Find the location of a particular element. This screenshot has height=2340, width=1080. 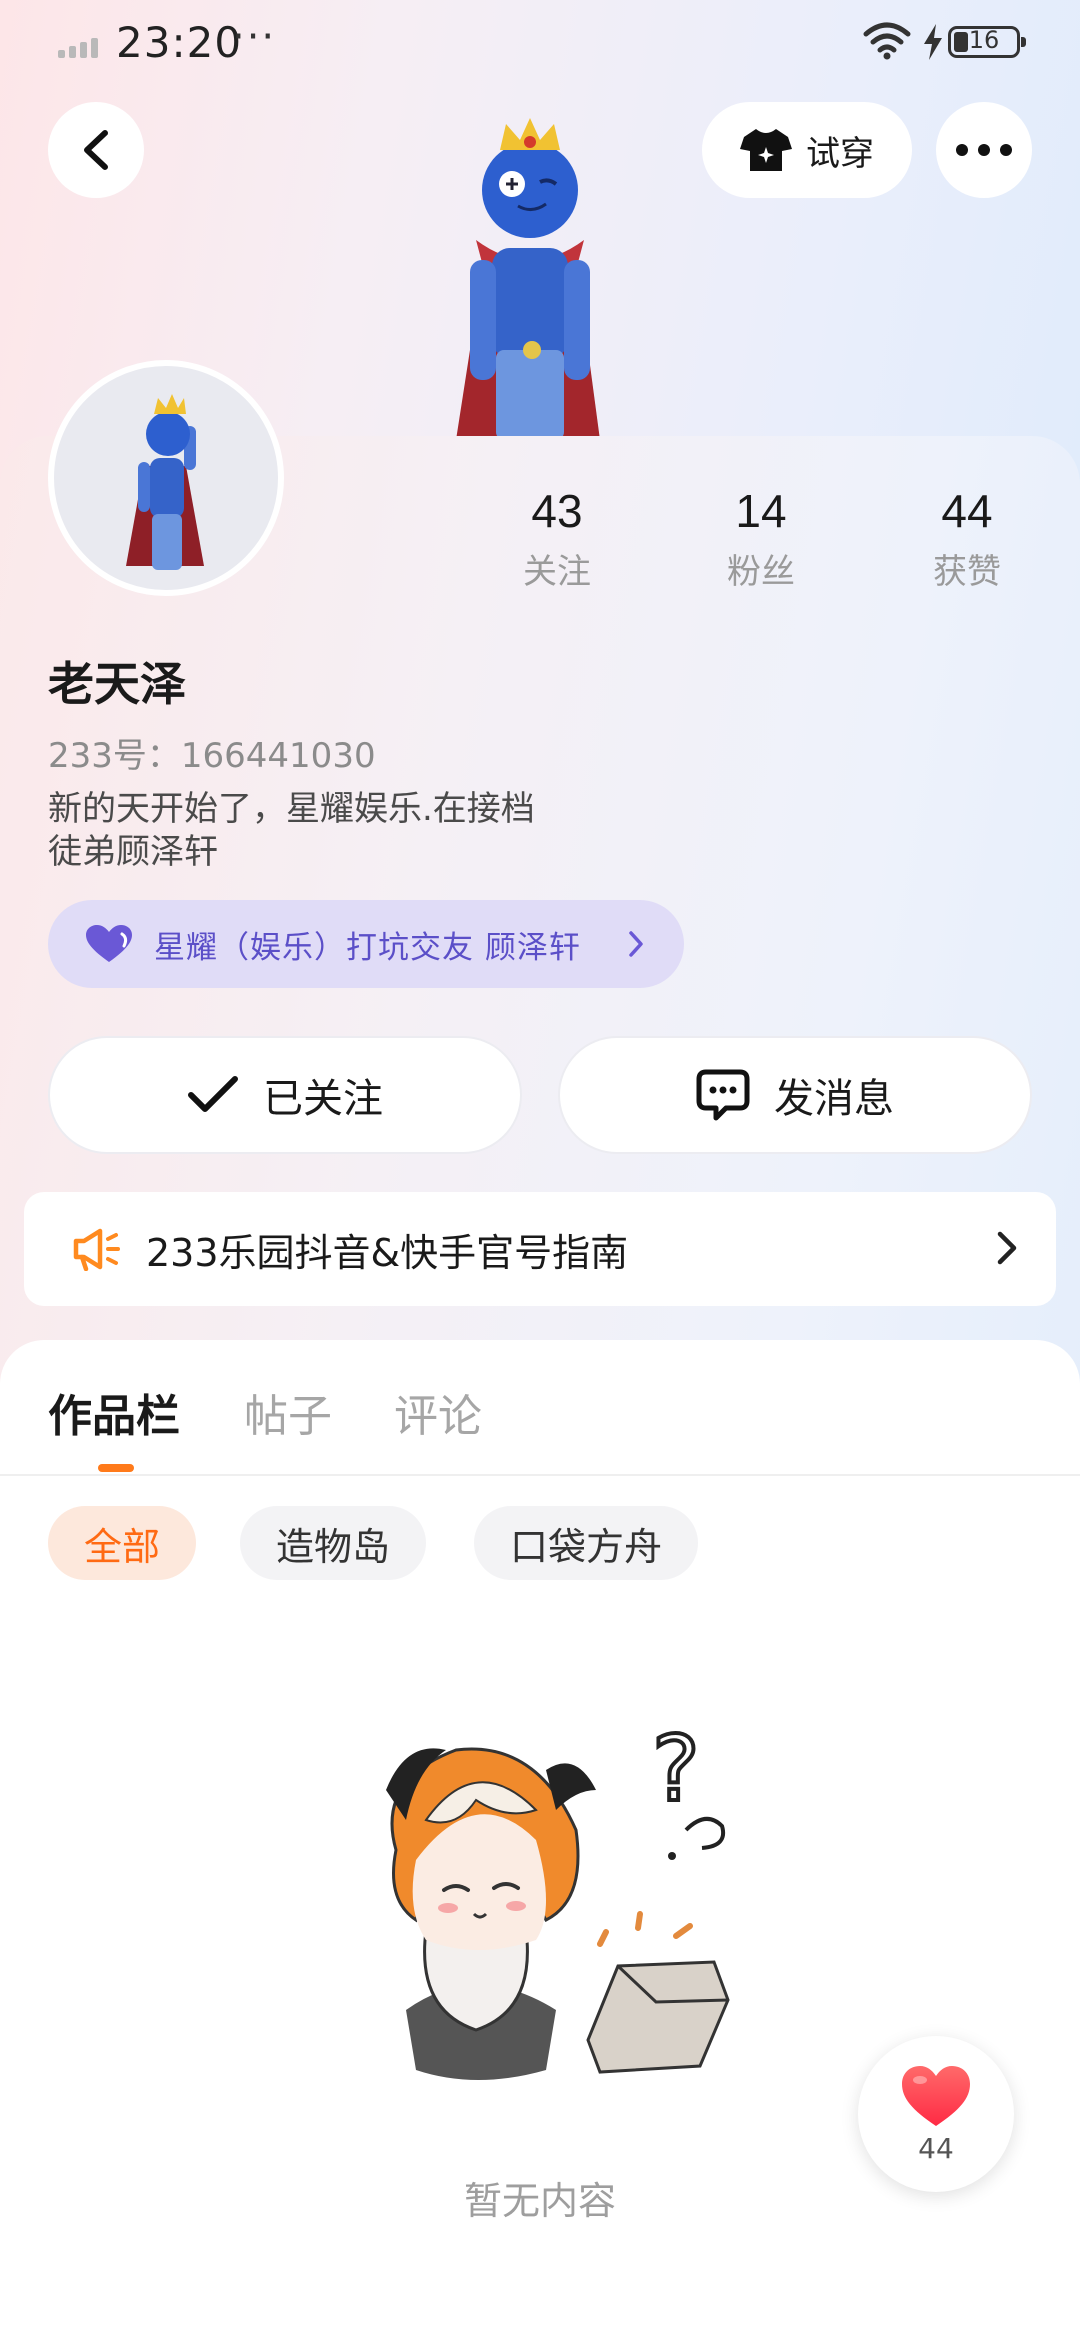

filter-all: 全部 is located at coordinates (122, 1543).